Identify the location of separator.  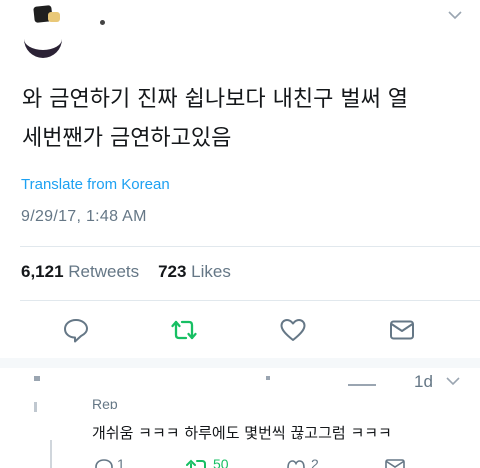
(240, 363).